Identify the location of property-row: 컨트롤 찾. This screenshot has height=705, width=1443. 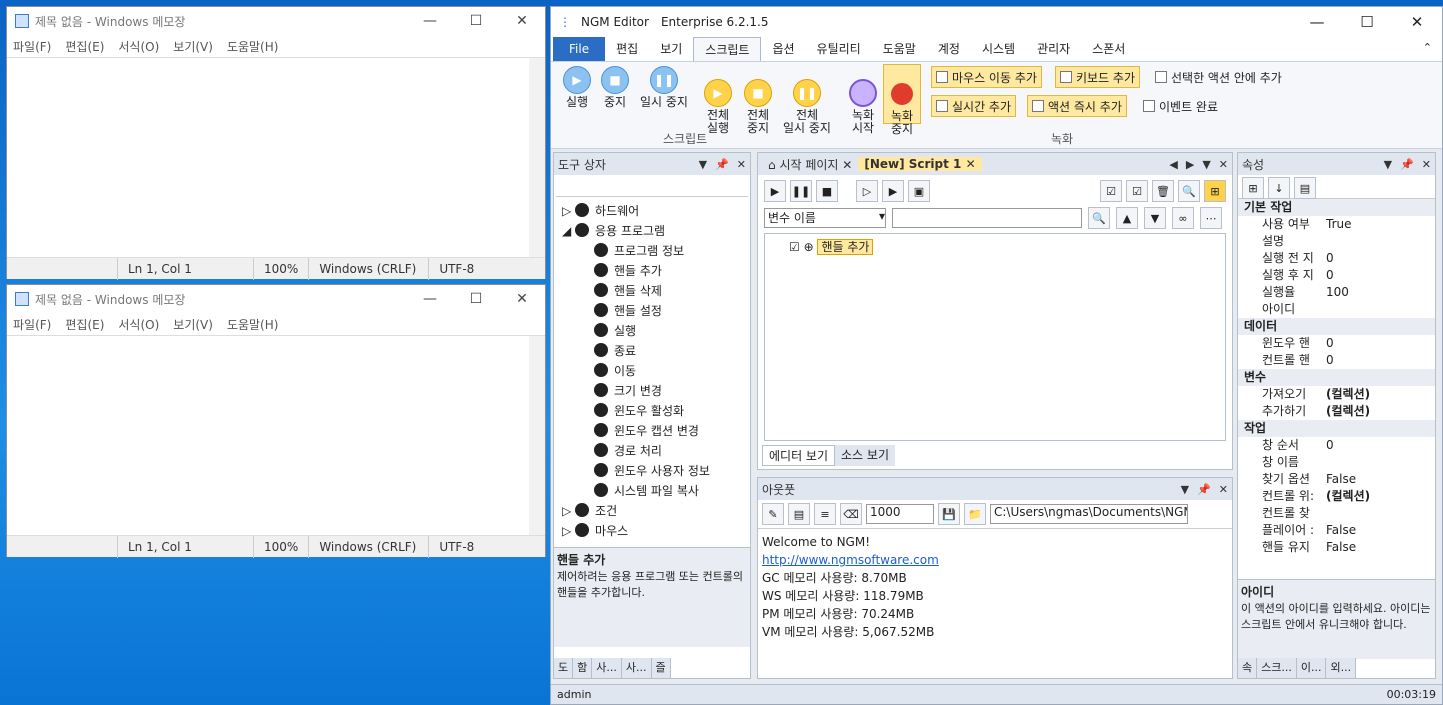
(1336, 513).